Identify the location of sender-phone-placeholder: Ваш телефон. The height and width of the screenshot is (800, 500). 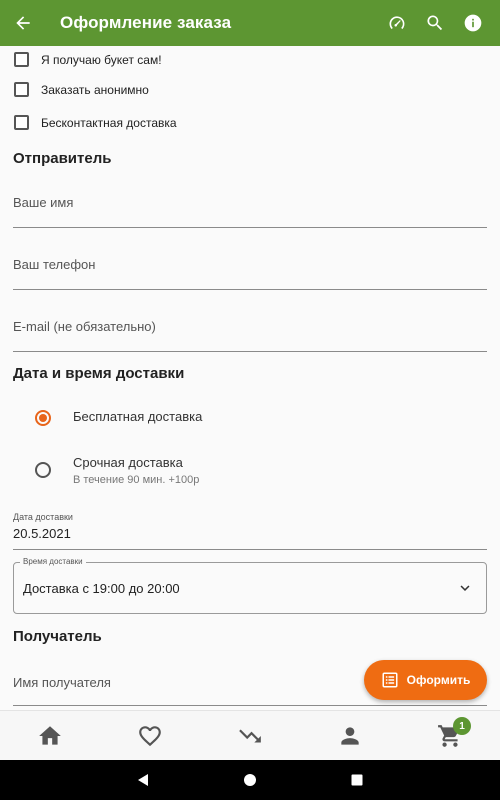
(54, 264).